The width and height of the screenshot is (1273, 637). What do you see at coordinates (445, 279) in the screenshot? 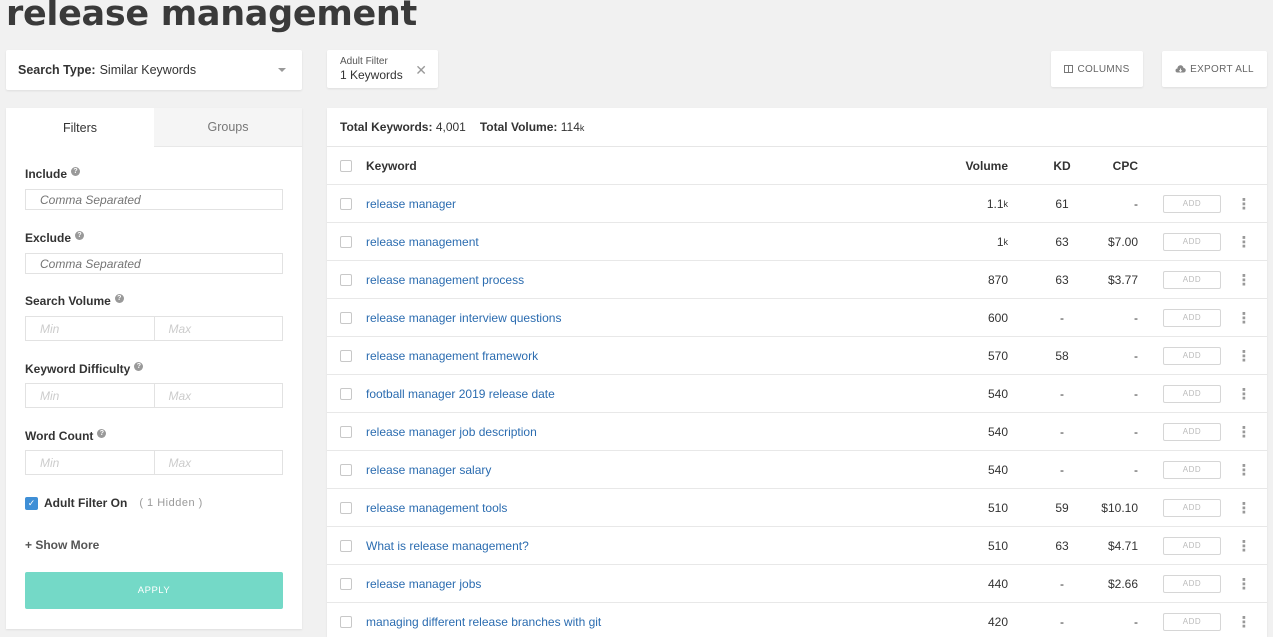
I see `keyword-link: release management process` at bounding box center [445, 279].